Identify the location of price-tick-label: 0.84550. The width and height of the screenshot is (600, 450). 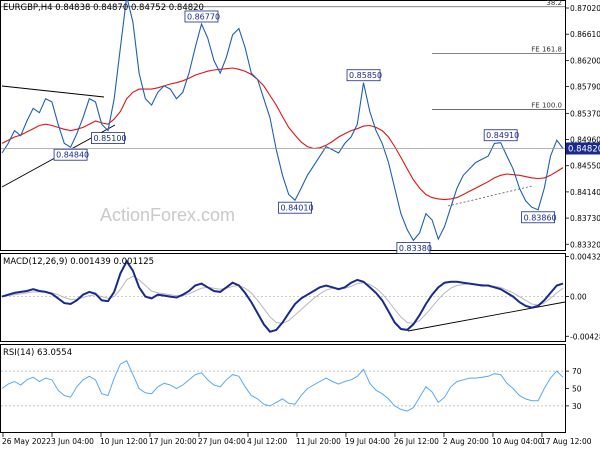
(585, 166).